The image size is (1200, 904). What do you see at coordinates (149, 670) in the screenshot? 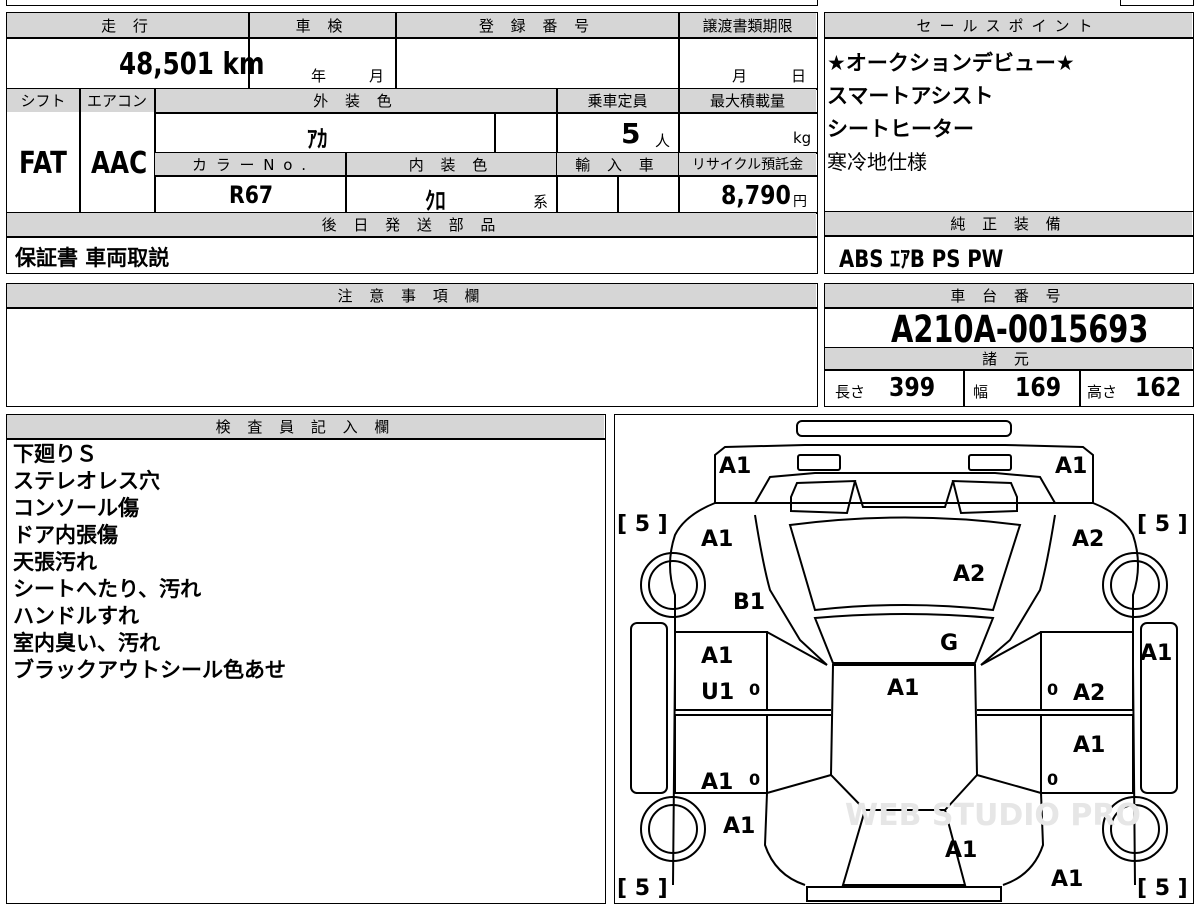
I see `inspector-line: ブラックアウトシール色あせ` at bounding box center [149, 670].